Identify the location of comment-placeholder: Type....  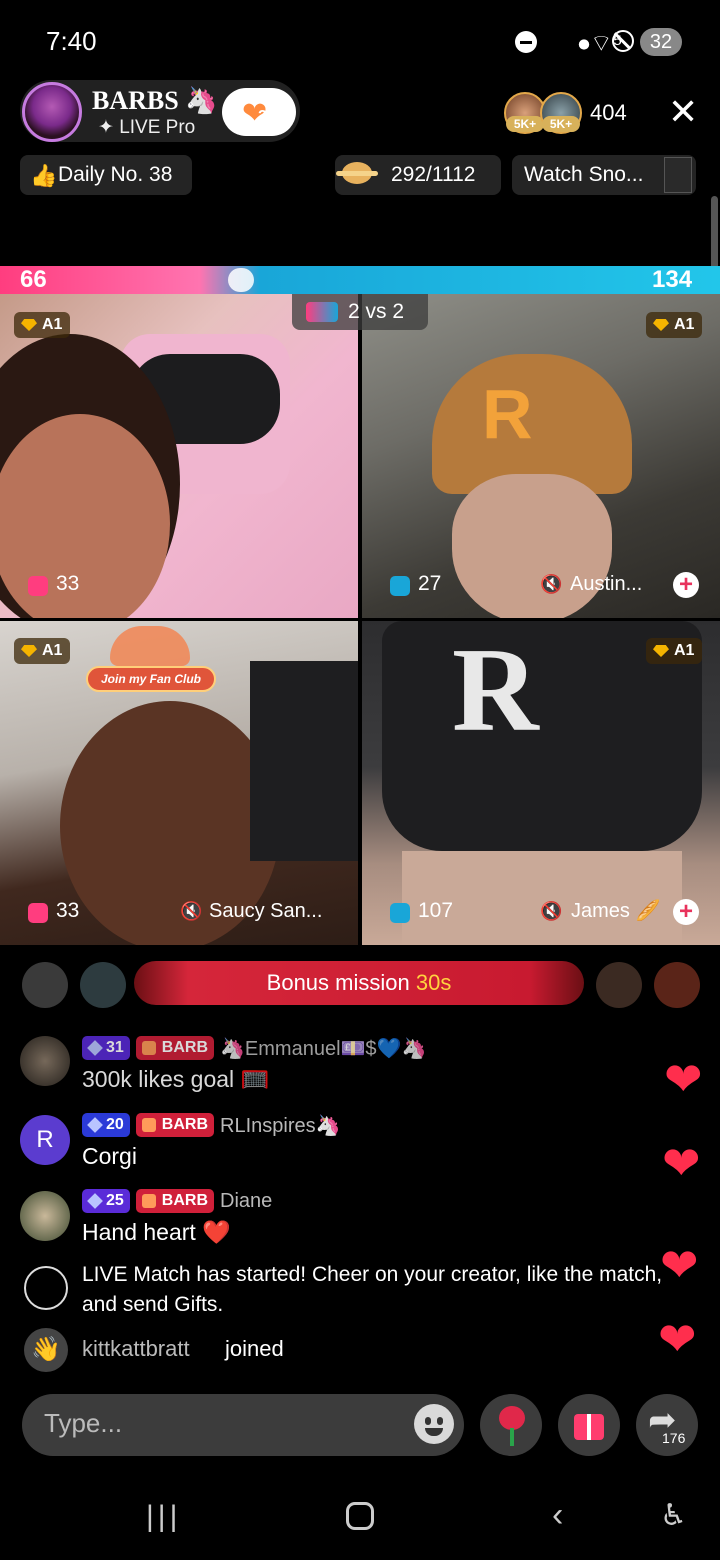
(83, 1423).